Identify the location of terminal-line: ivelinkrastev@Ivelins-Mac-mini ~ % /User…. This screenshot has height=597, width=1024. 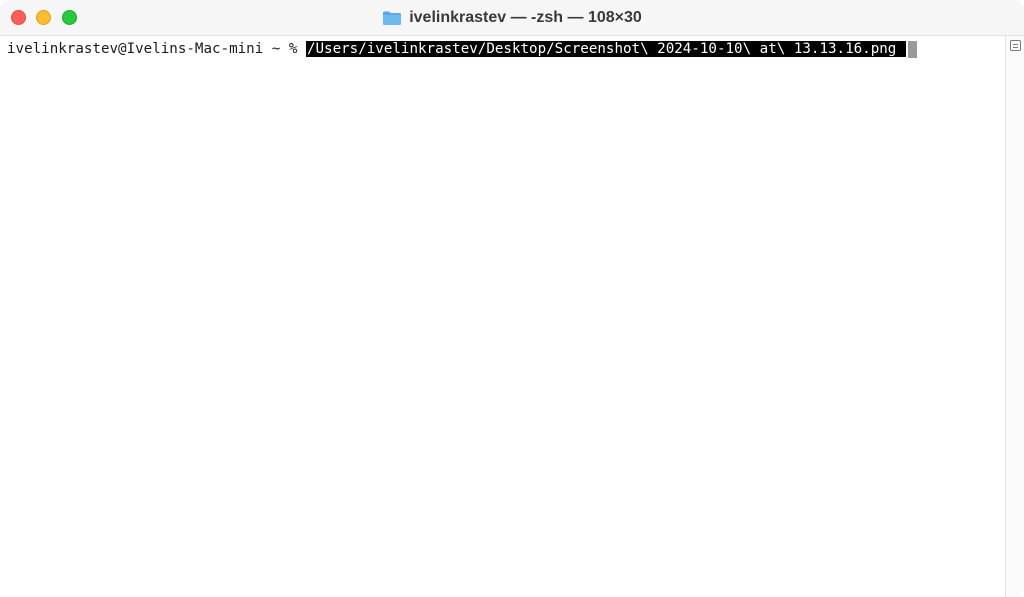
(462, 49).